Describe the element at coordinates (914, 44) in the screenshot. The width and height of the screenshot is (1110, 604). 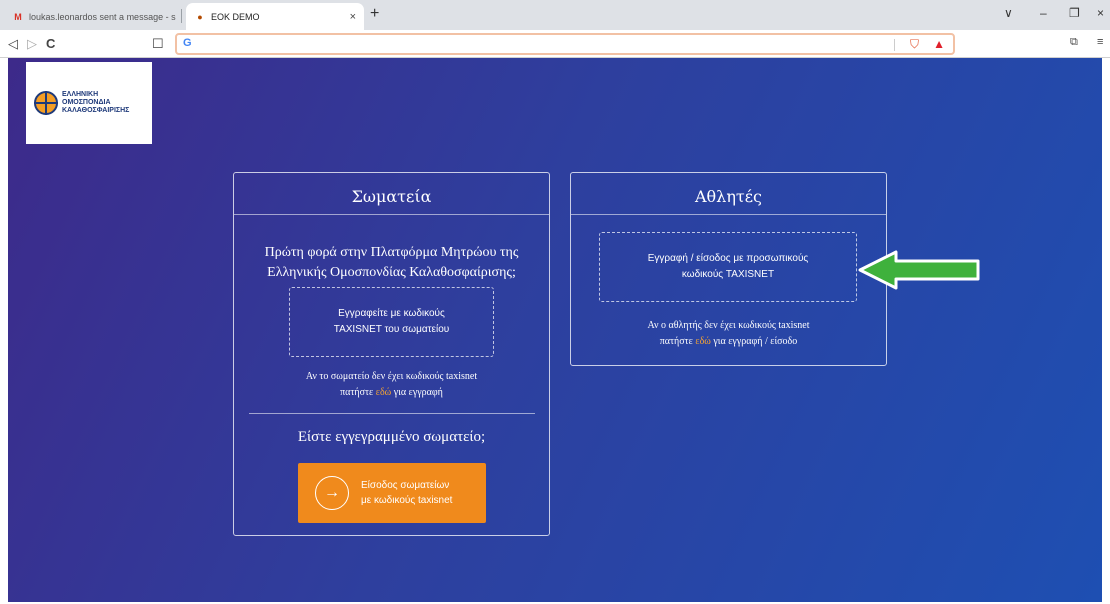
I see `brave-shield-icon: ⛉` at that location.